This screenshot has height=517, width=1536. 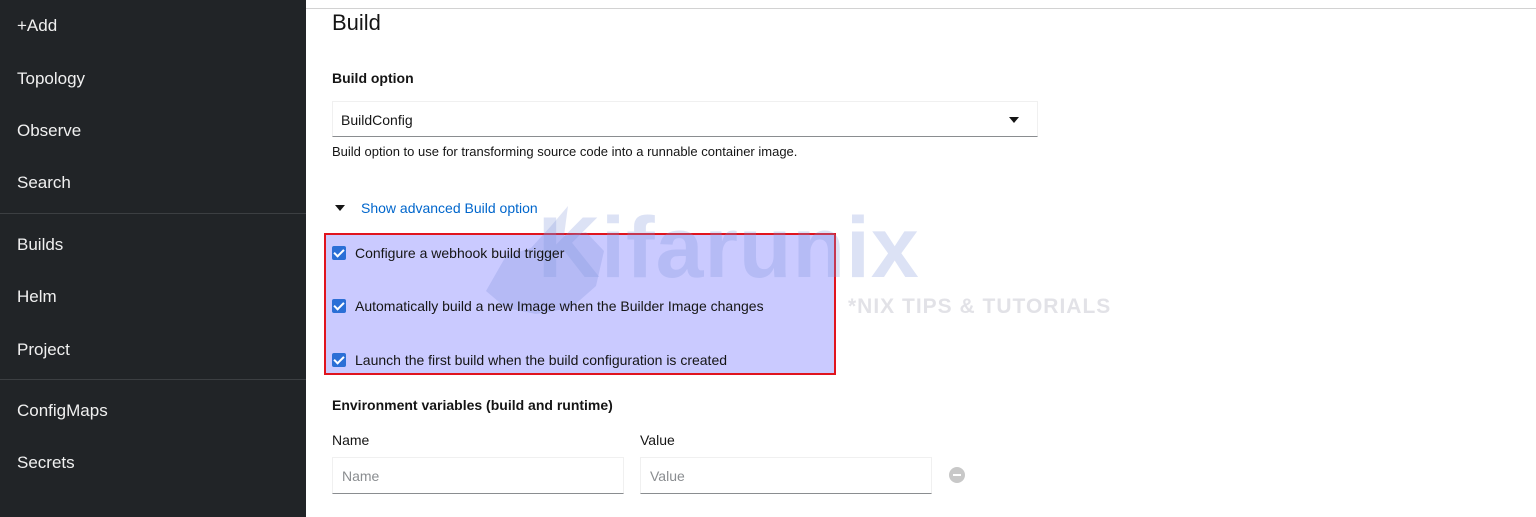 What do you see at coordinates (351, 440) in the screenshot?
I see `env-name-label: Name` at bounding box center [351, 440].